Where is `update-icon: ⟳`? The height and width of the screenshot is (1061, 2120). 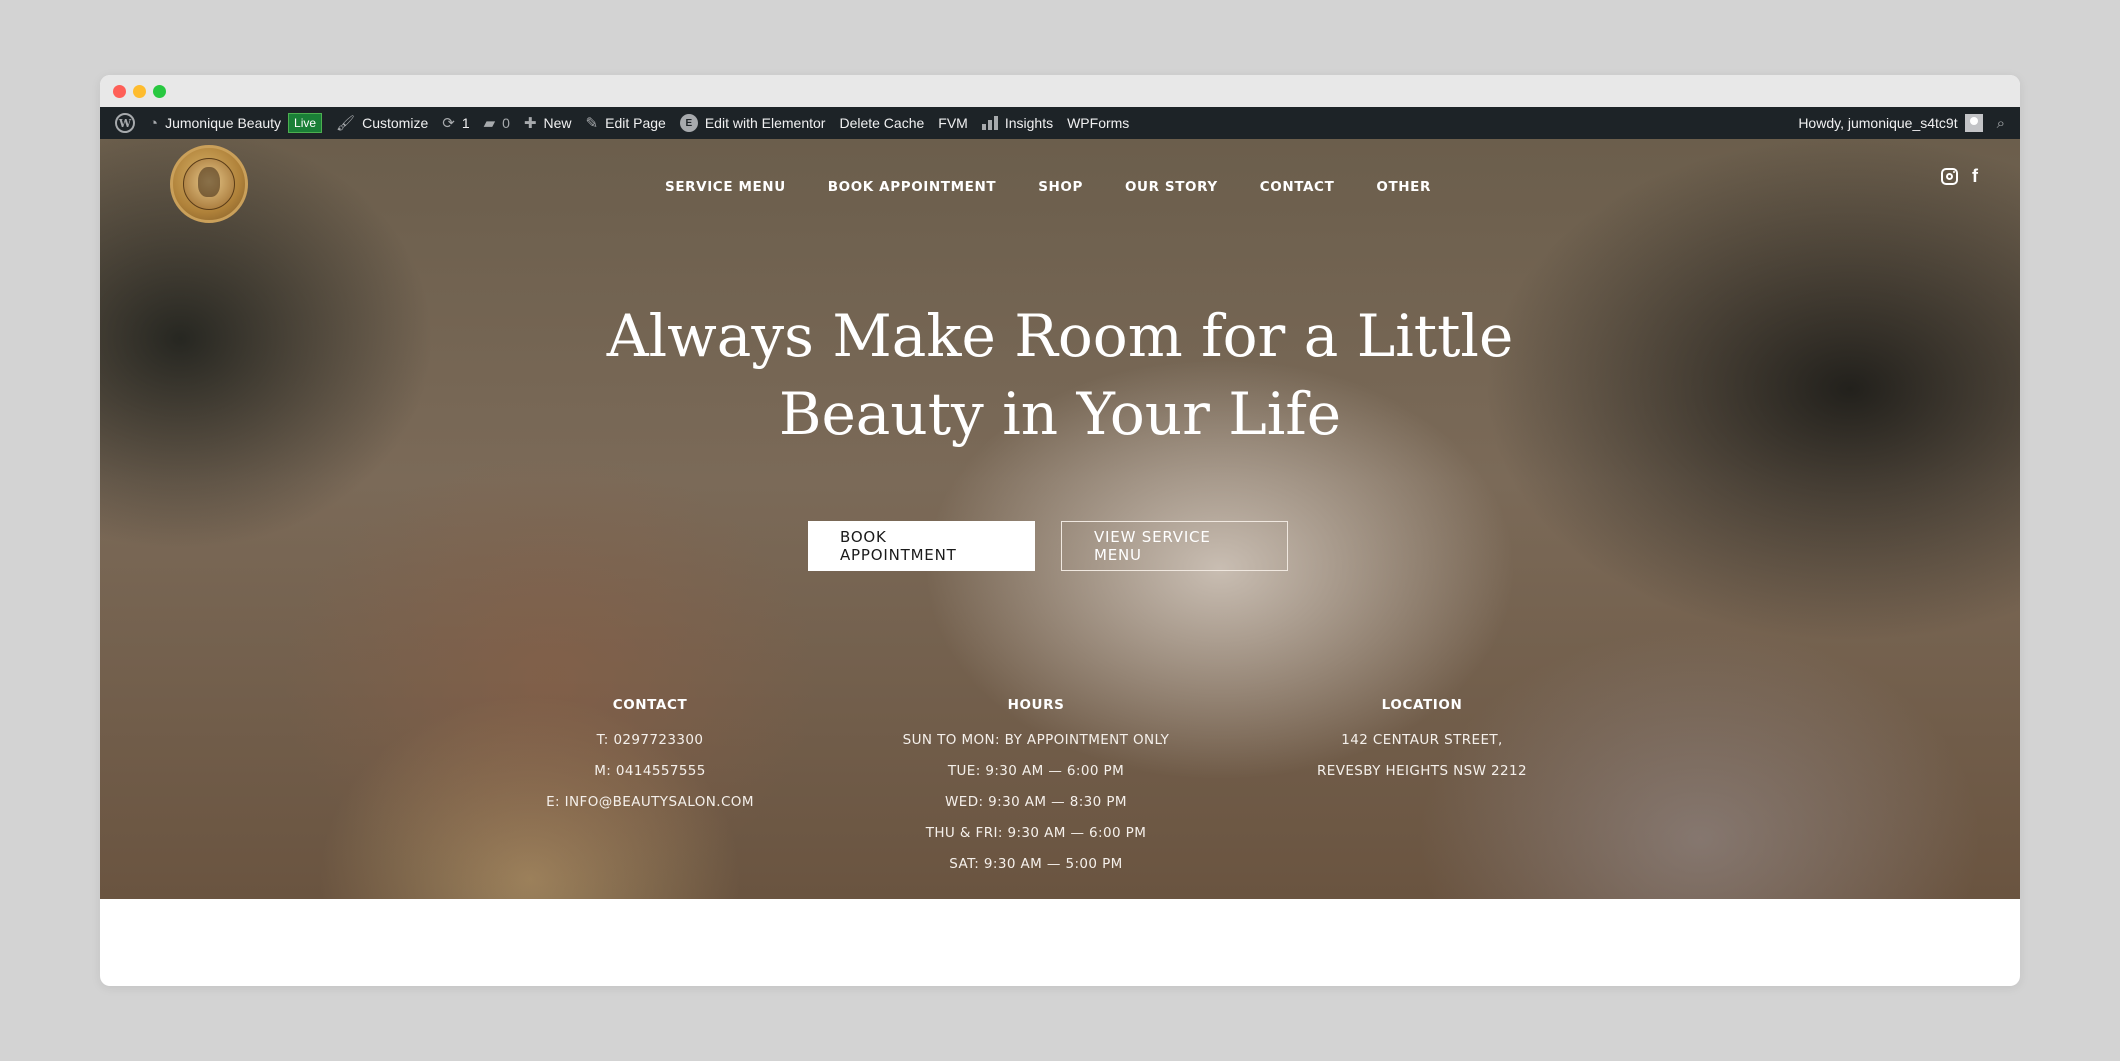 update-icon: ⟳ is located at coordinates (448, 123).